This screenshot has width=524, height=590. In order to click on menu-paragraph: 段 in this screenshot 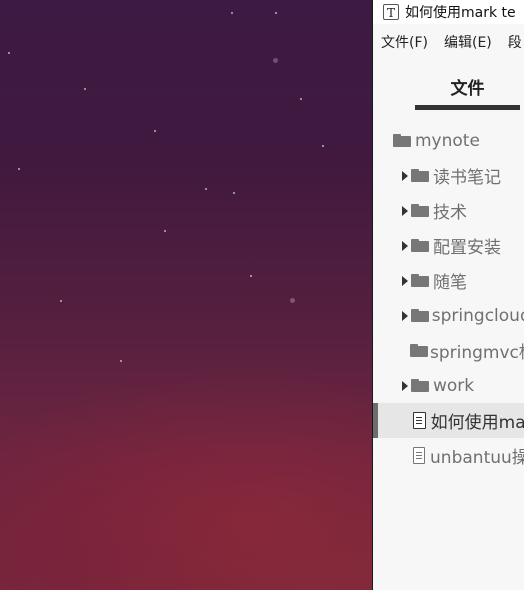, I will do `click(512, 42)`.